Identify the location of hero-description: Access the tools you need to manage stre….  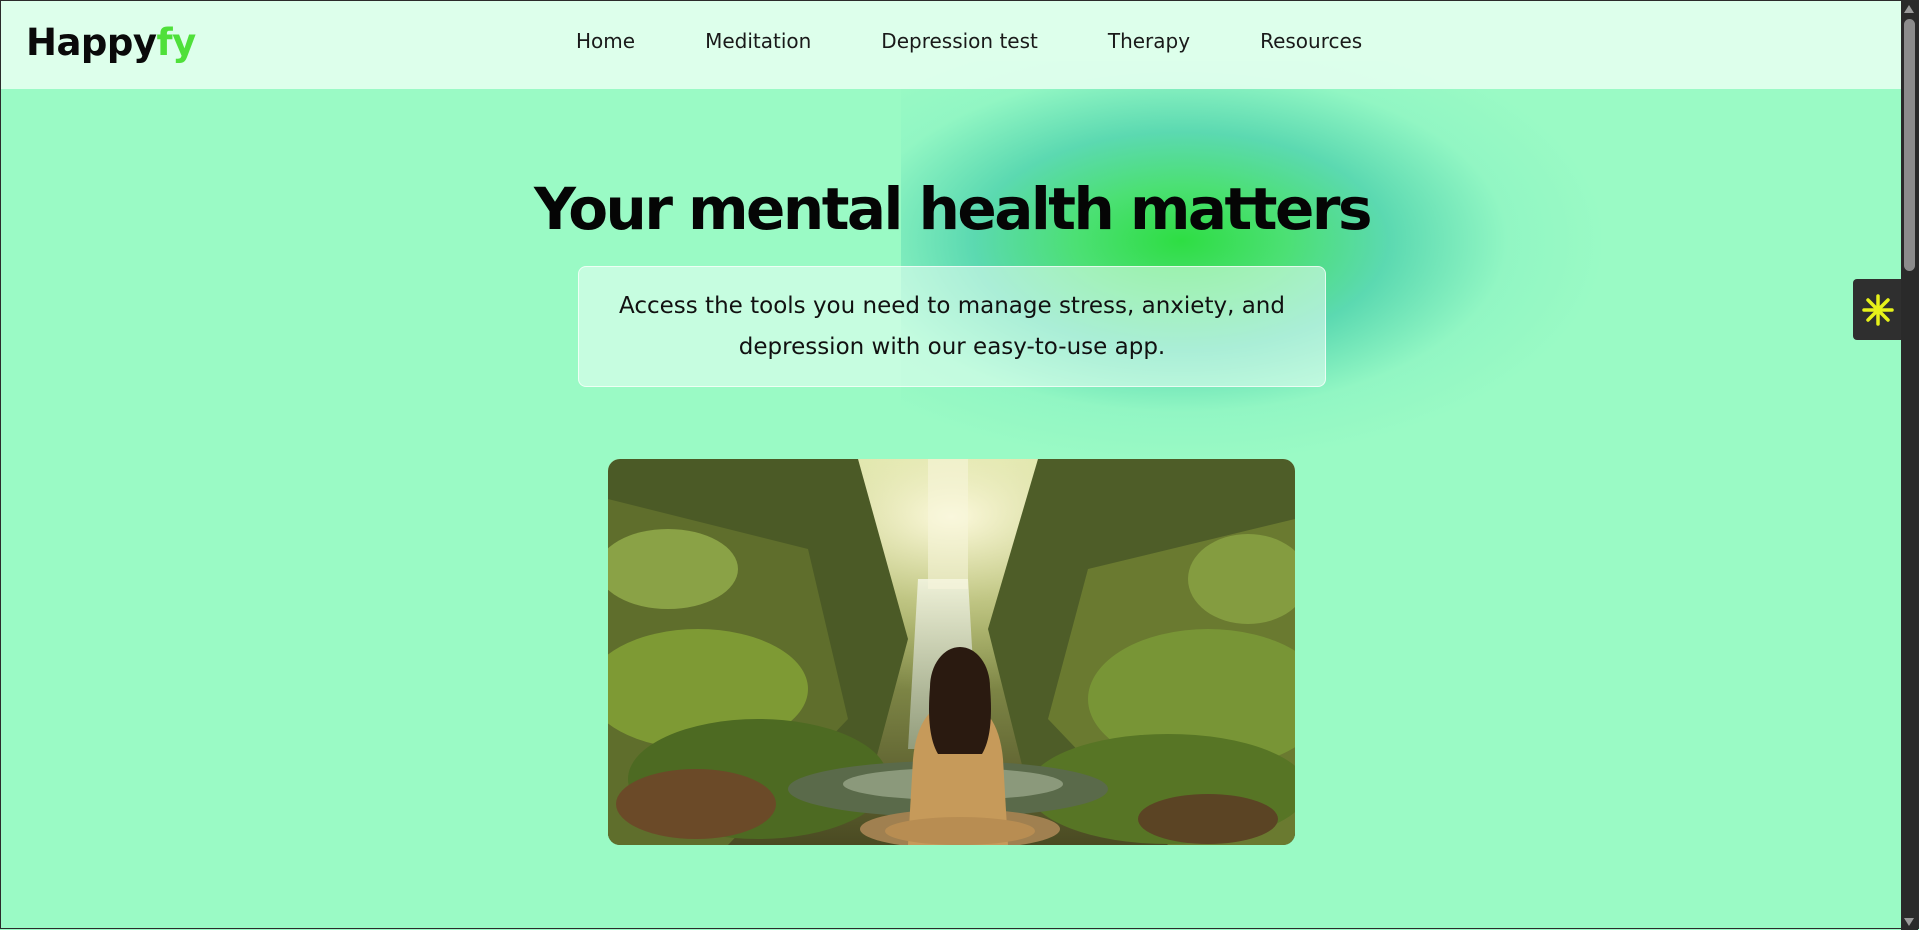
(952, 326).